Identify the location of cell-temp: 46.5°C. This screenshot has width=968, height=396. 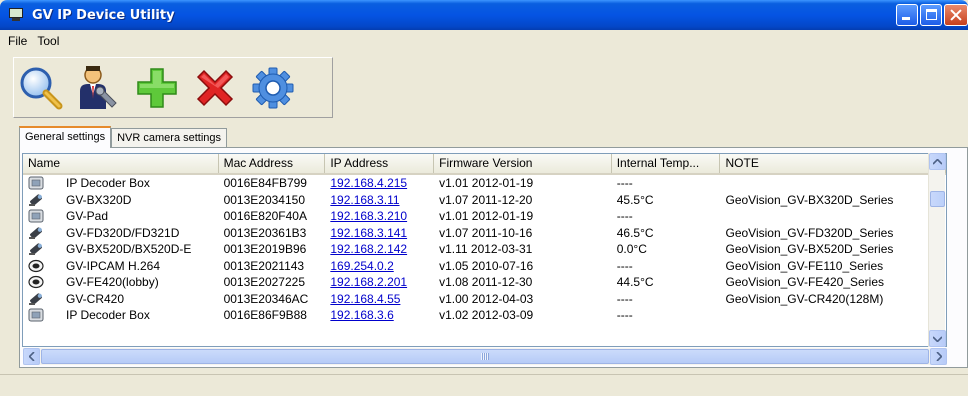
(635, 232).